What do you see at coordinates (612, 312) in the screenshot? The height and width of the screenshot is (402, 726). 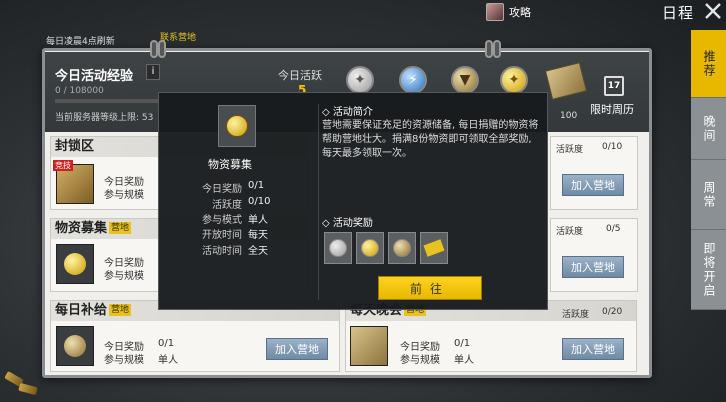 I see `activity-value: 0/20` at bounding box center [612, 312].